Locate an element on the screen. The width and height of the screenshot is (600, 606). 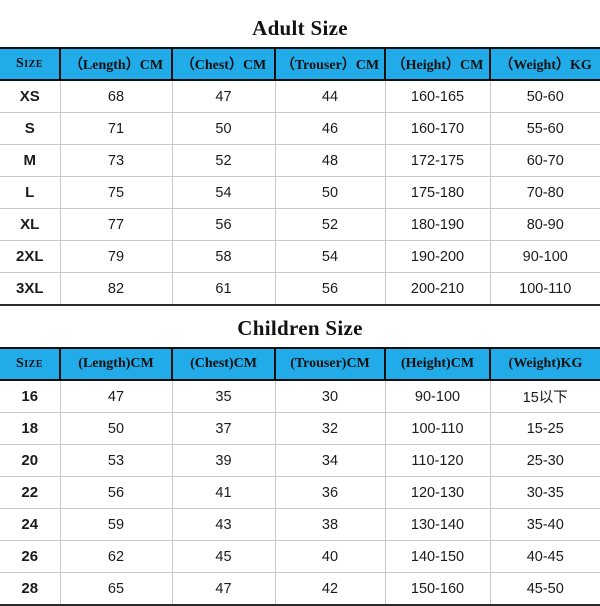
table-row: XS 68 47 44 160-165 50-60 is located at coordinates (300, 96).